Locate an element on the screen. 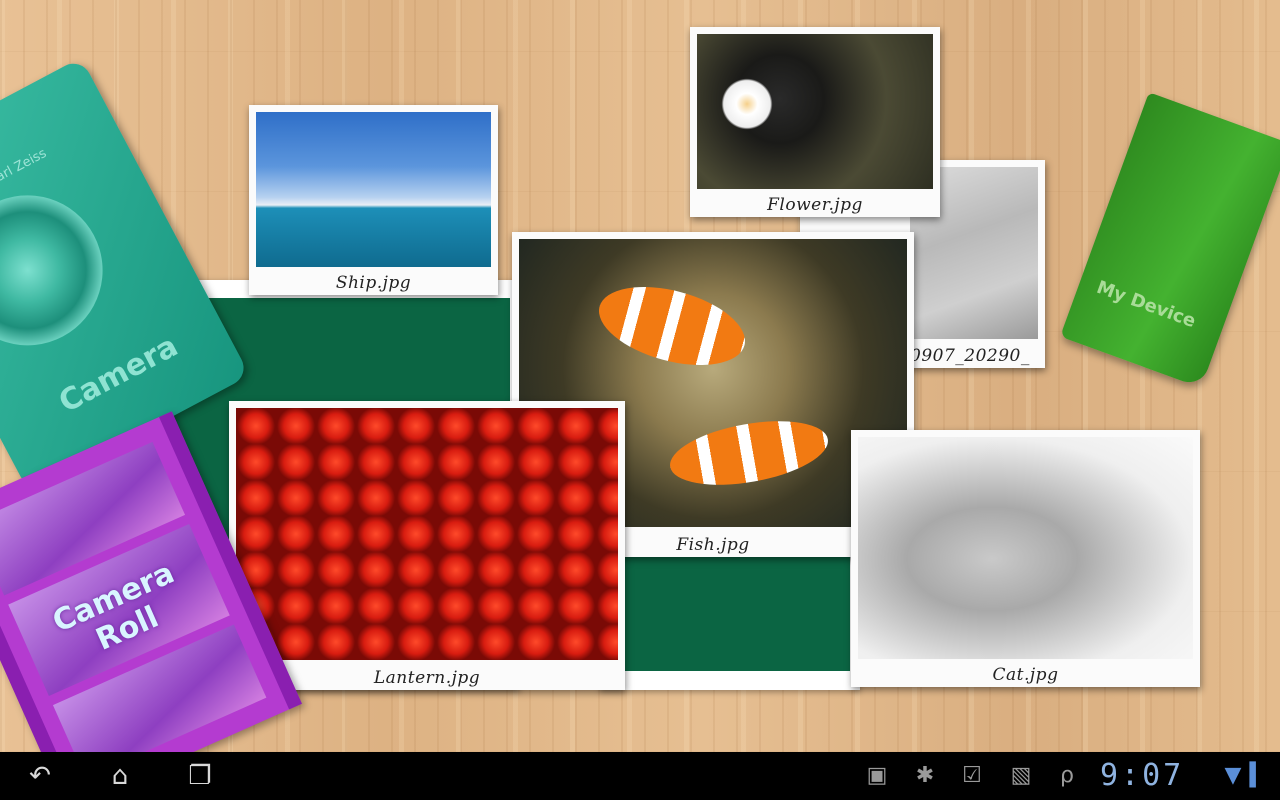 This screenshot has height=800, width=1280. clock: 9:07 is located at coordinates (1142, 775).